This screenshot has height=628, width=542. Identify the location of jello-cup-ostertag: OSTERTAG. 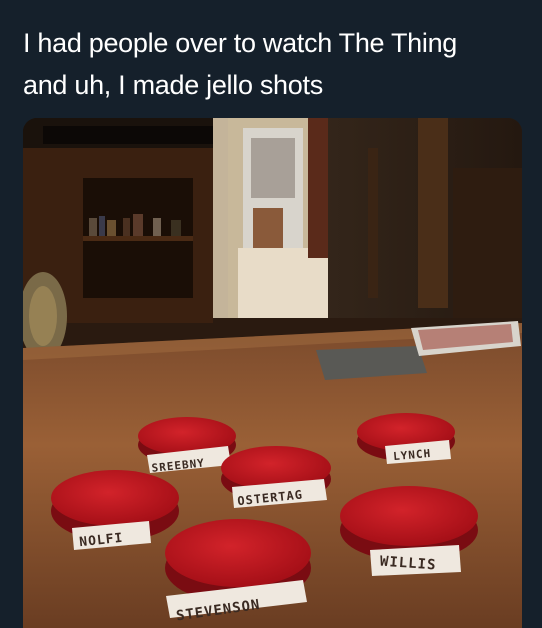
(276, 477).